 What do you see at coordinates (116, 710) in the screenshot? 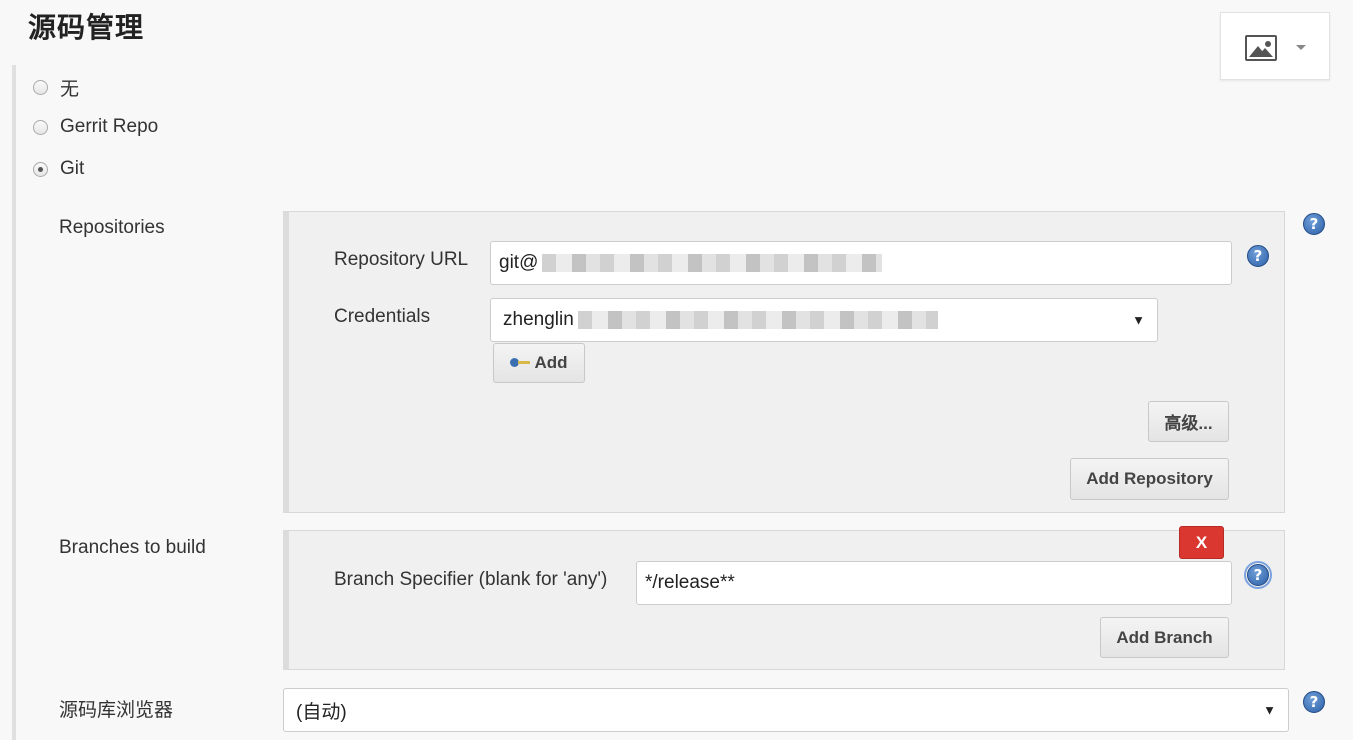
I see `repository-browser-label: 源码库浏览器` at bounding box center [116, 710].